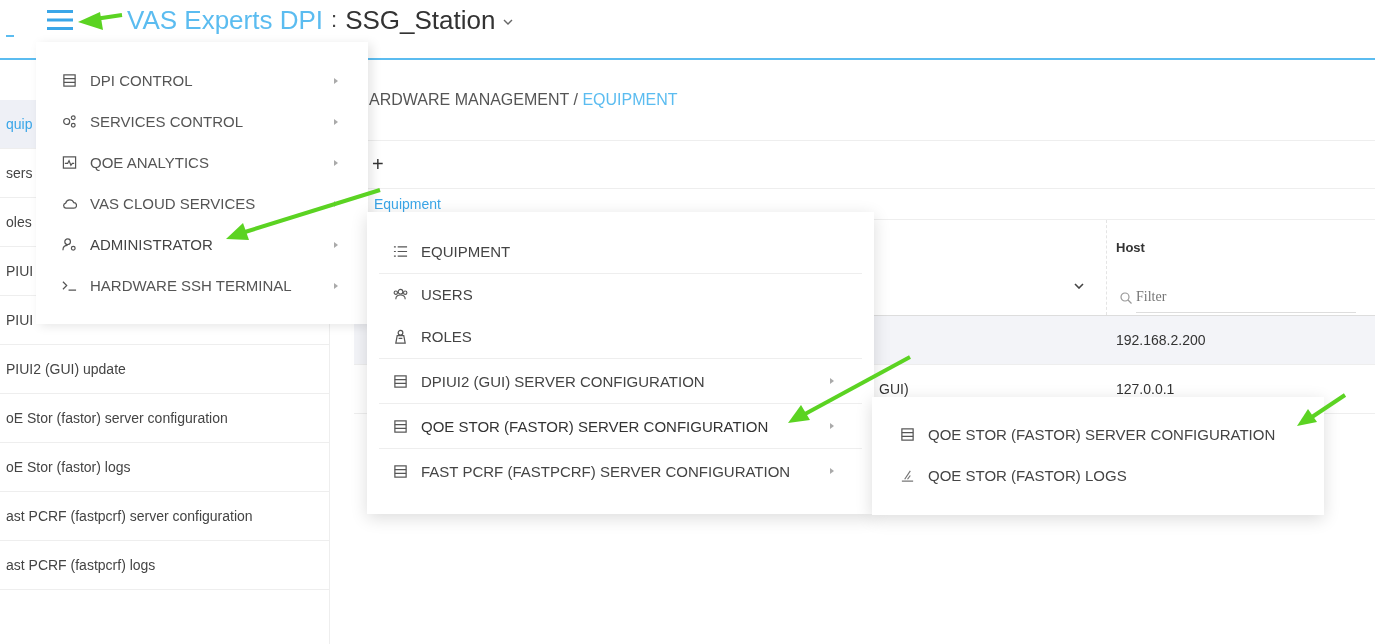 The image size is (1375, 644). What do you see at coordinates (1130, 247) in the screenshot?
I see `column-header: Host` at bounding box center [1130, 247].